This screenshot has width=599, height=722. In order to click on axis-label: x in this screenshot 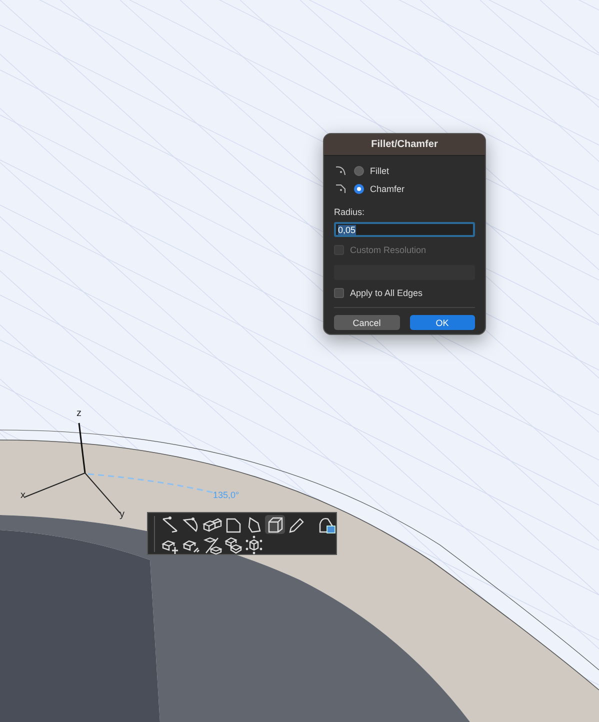, I will do `click(23, 495)`.